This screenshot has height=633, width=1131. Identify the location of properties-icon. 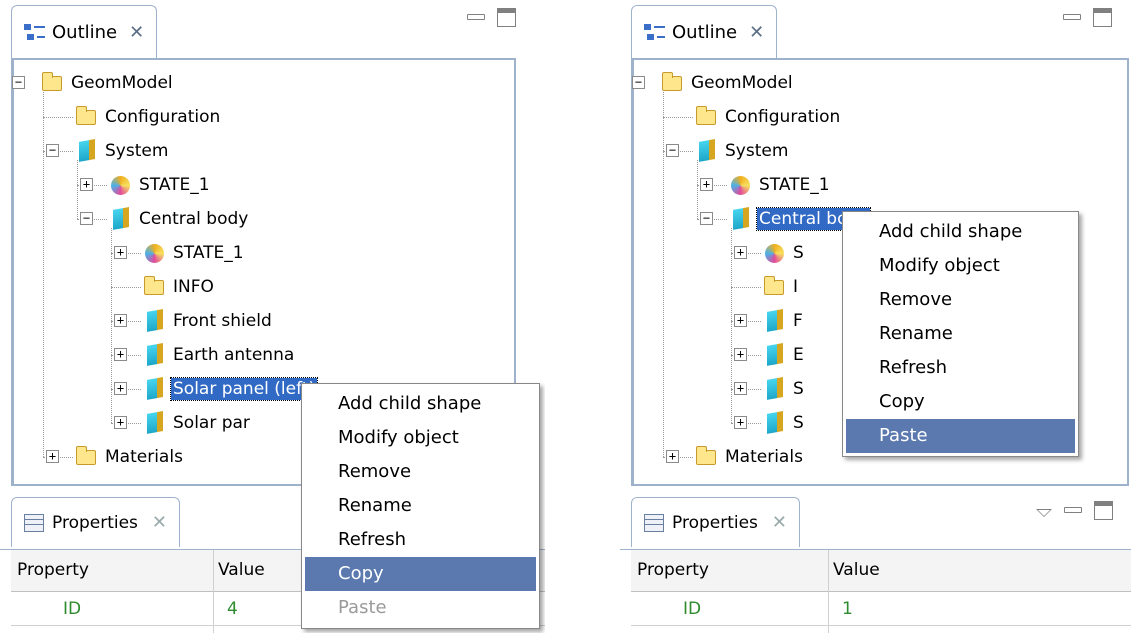
(34, 522).